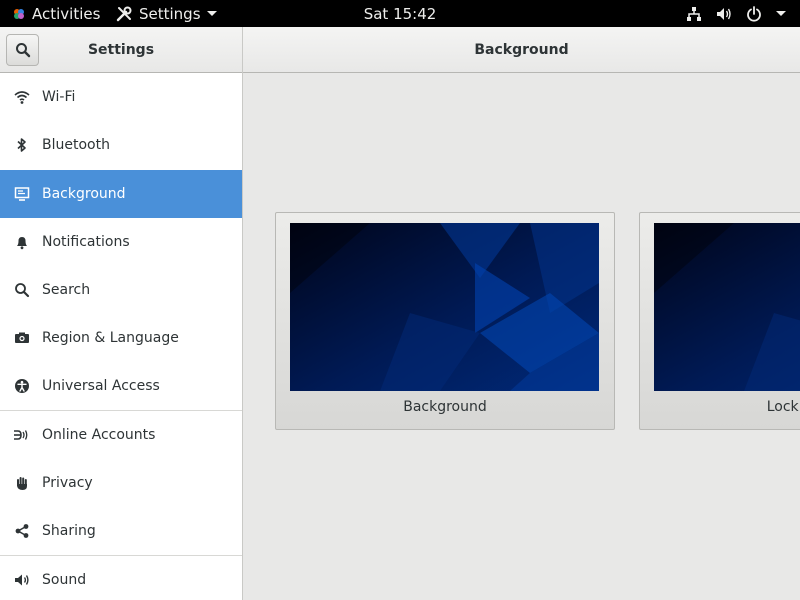 This screenshot has height=600, width=800. I want to click on activities-button: Activities, so click(56, 13).